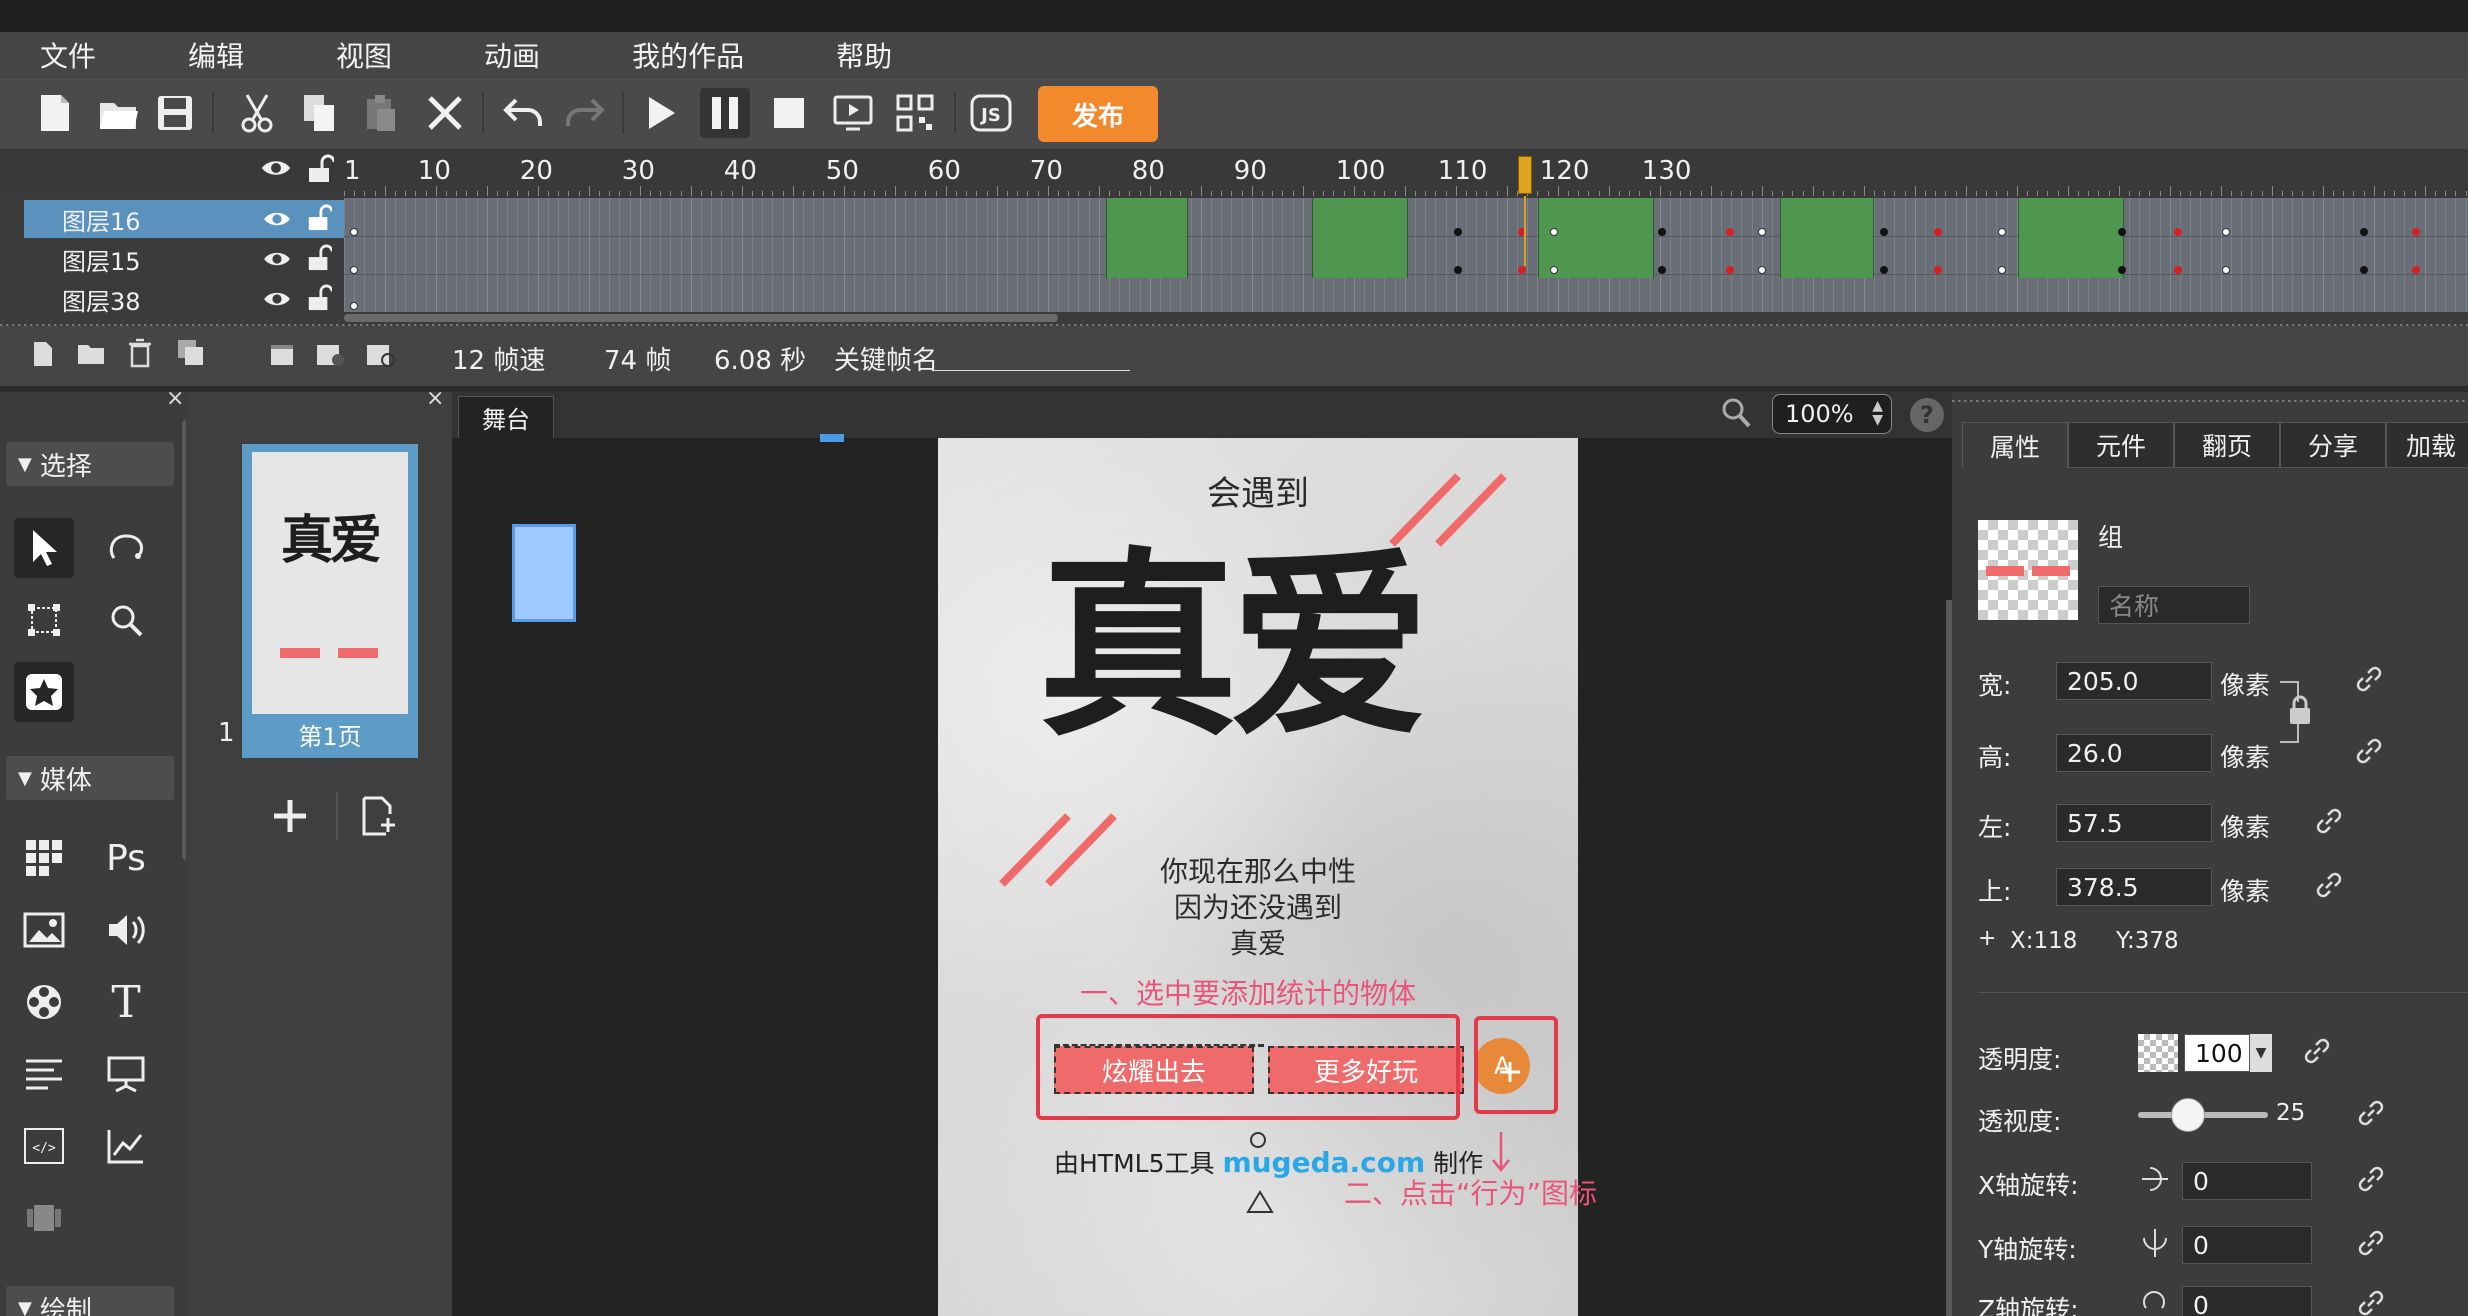 The width and height of the screenshot is (2468, 1316). What do you see at coordinates (2300, 712) in the screenshot?
I see `aspect-lock-icon` at bounding box center [2300, 712].